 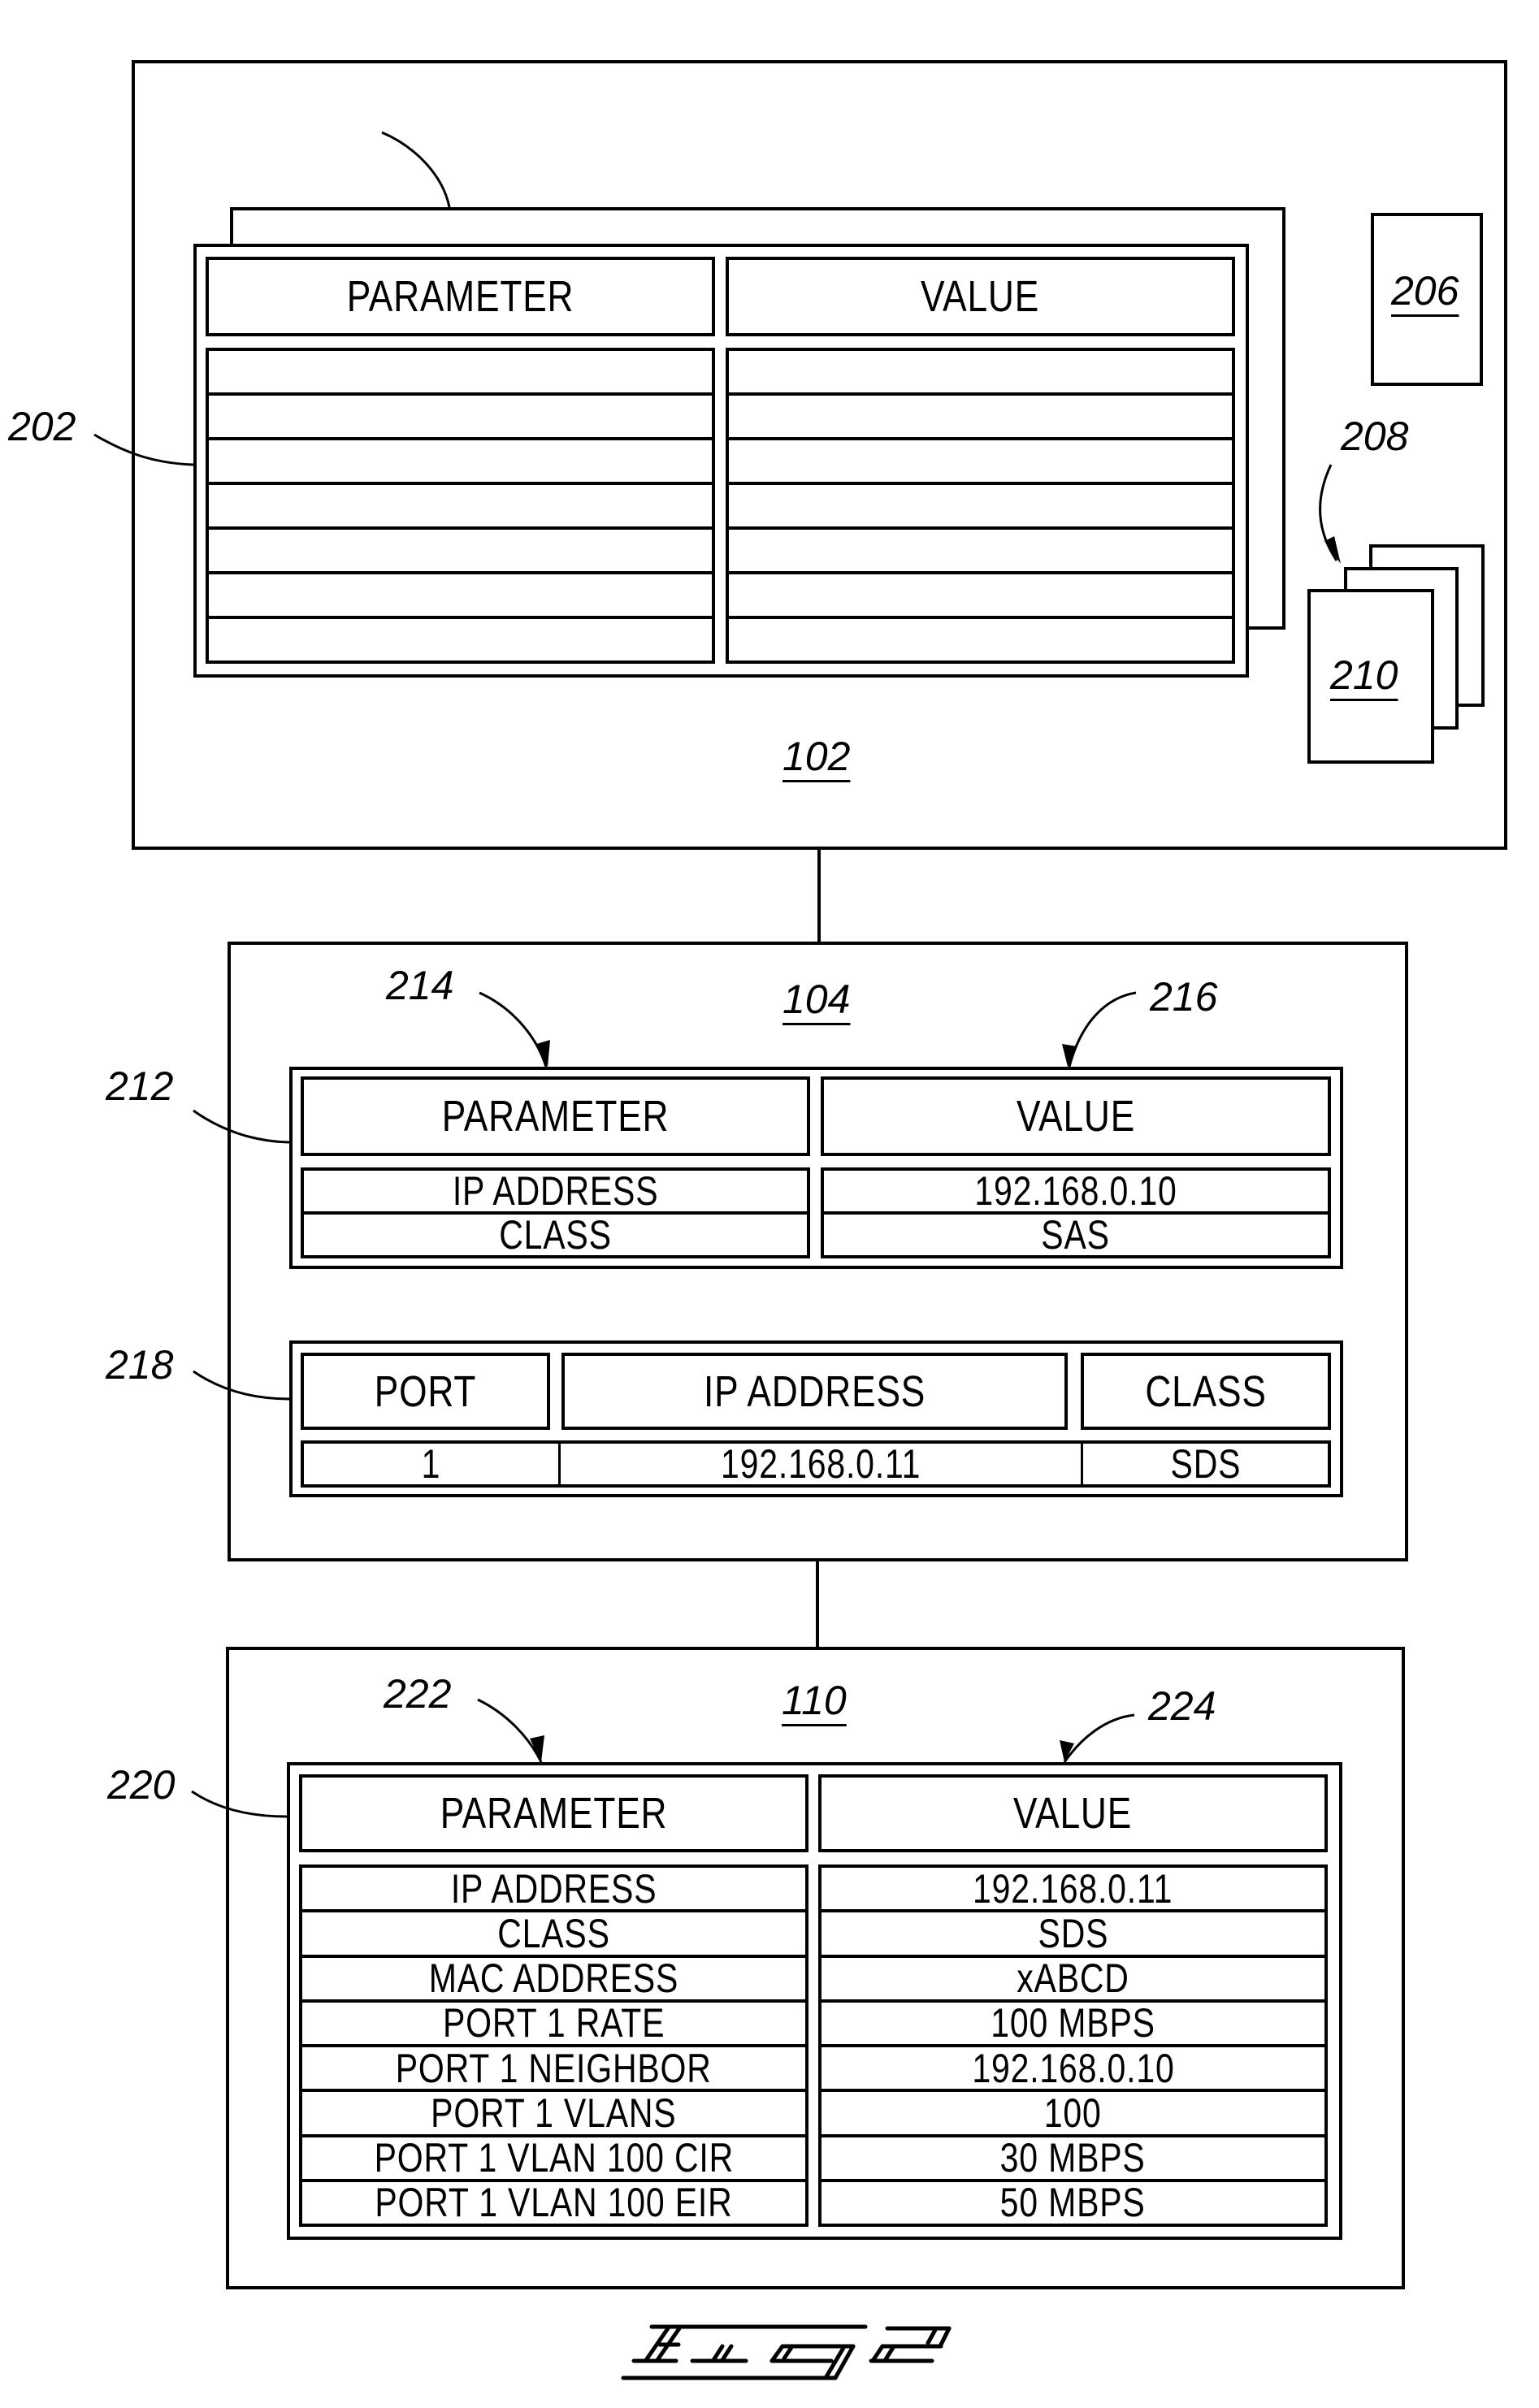 I want to click on ref-label-208: 208, so click(x=1375, y=436).